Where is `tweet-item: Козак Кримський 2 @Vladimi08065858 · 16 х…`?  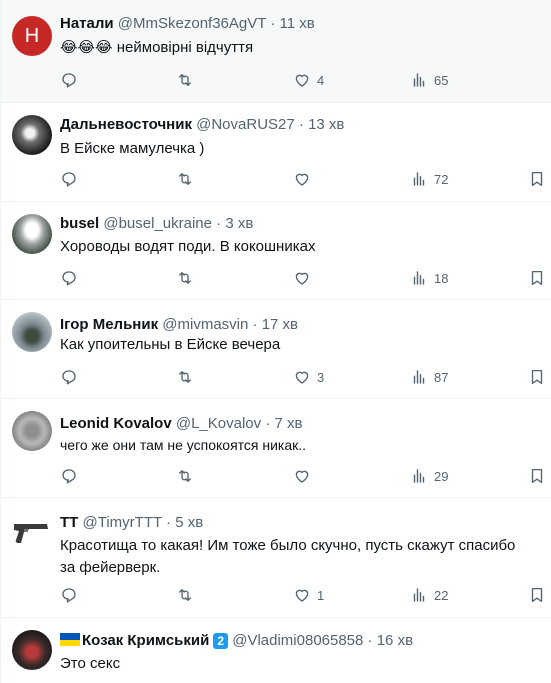 tweet-item: Козак Кримський 2 @Vladimi08065858 · 16 х… is located at coordinates (276, 650).